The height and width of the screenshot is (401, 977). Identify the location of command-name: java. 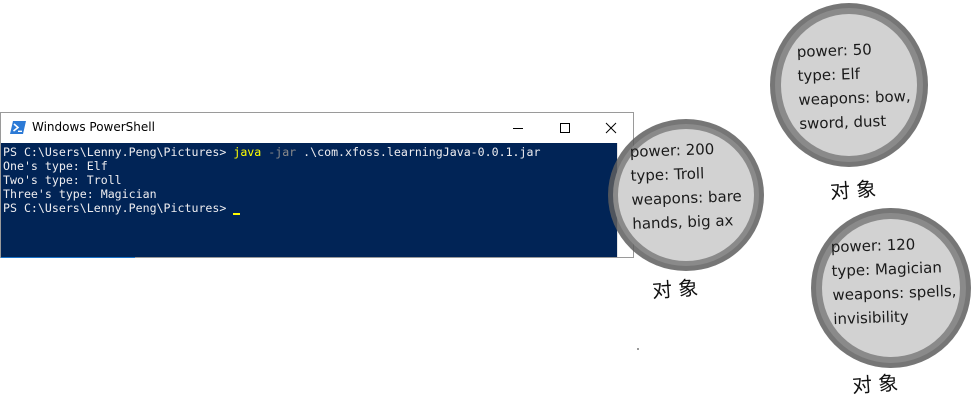
(247, 152).